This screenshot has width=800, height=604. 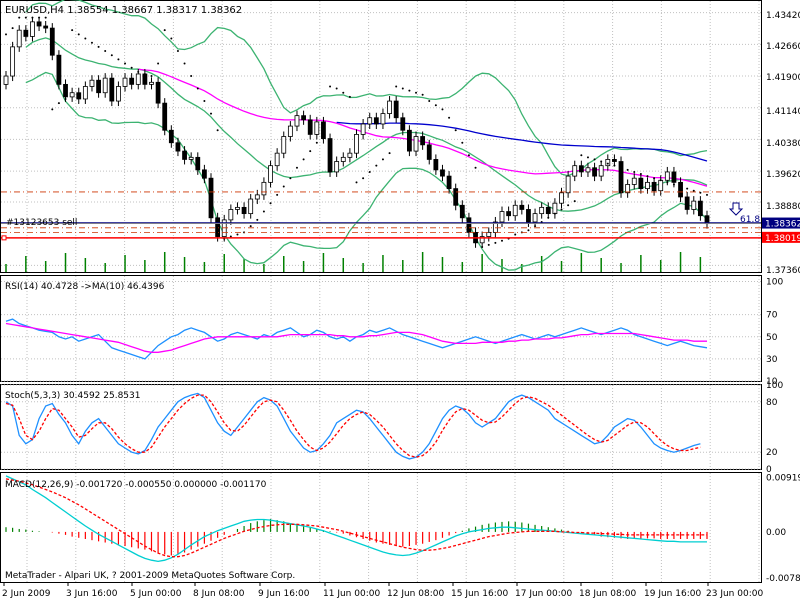 I want to click on stoch-lines, so click(x=353, y=426).